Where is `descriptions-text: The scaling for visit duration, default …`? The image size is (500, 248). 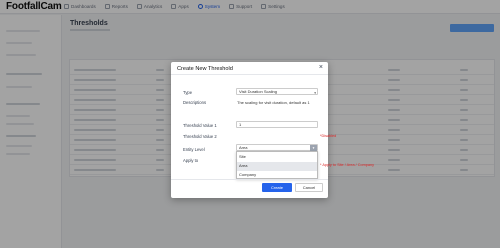
descriptions-text: The scaling for visit duration, default … is located at coordinates (273, 102).